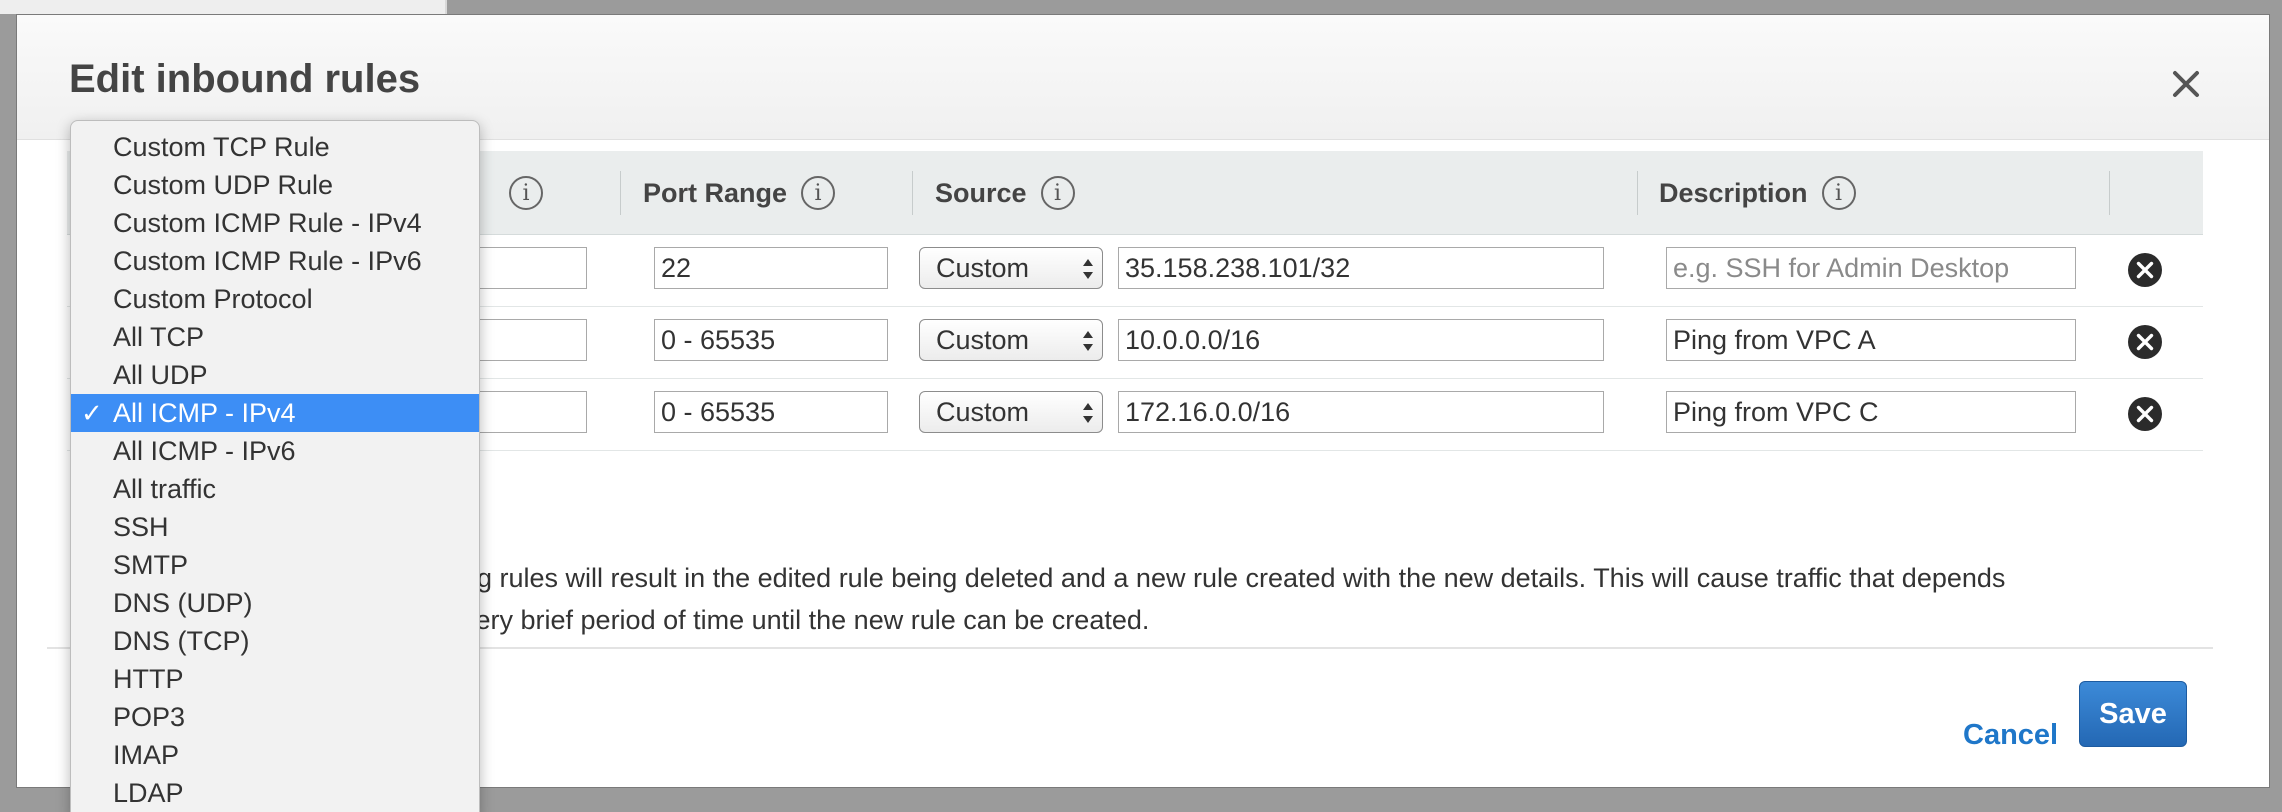 Image resolution: width=2282 pixels, height=812 pixels. What do you see at coordinates (267, 261) in the screenshot?
I see `dropdown-option-label: Custom ICMP Rule - IPv6` at bounding box center [267, 261].